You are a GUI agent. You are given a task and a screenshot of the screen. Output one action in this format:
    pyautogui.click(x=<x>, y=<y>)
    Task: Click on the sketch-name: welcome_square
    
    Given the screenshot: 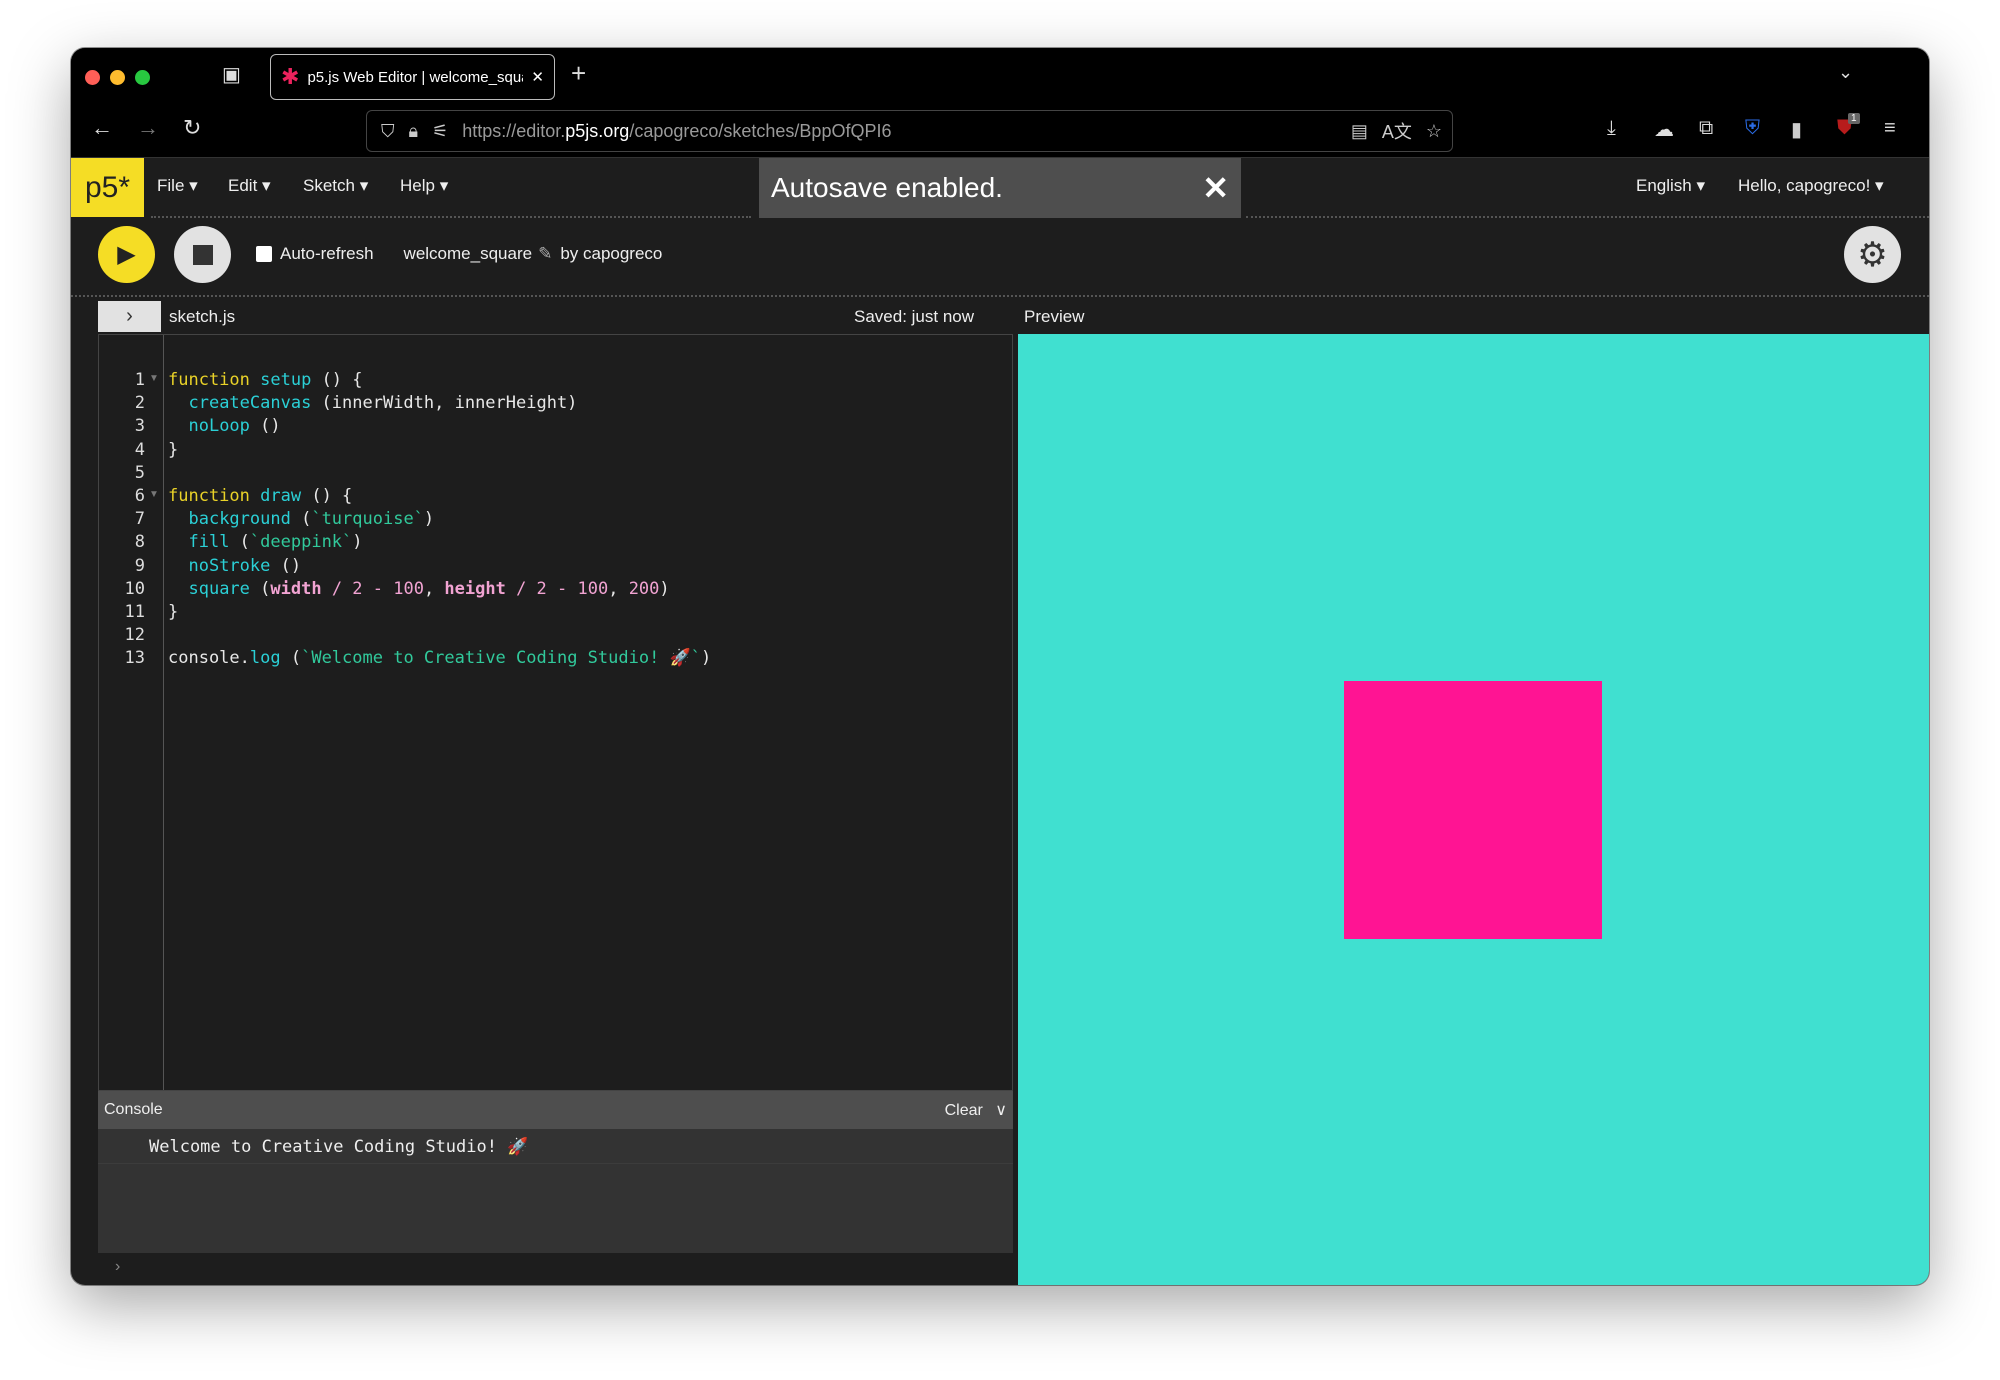 What is the action you would take?
    pyautogui.click(x=468, y=254)
    